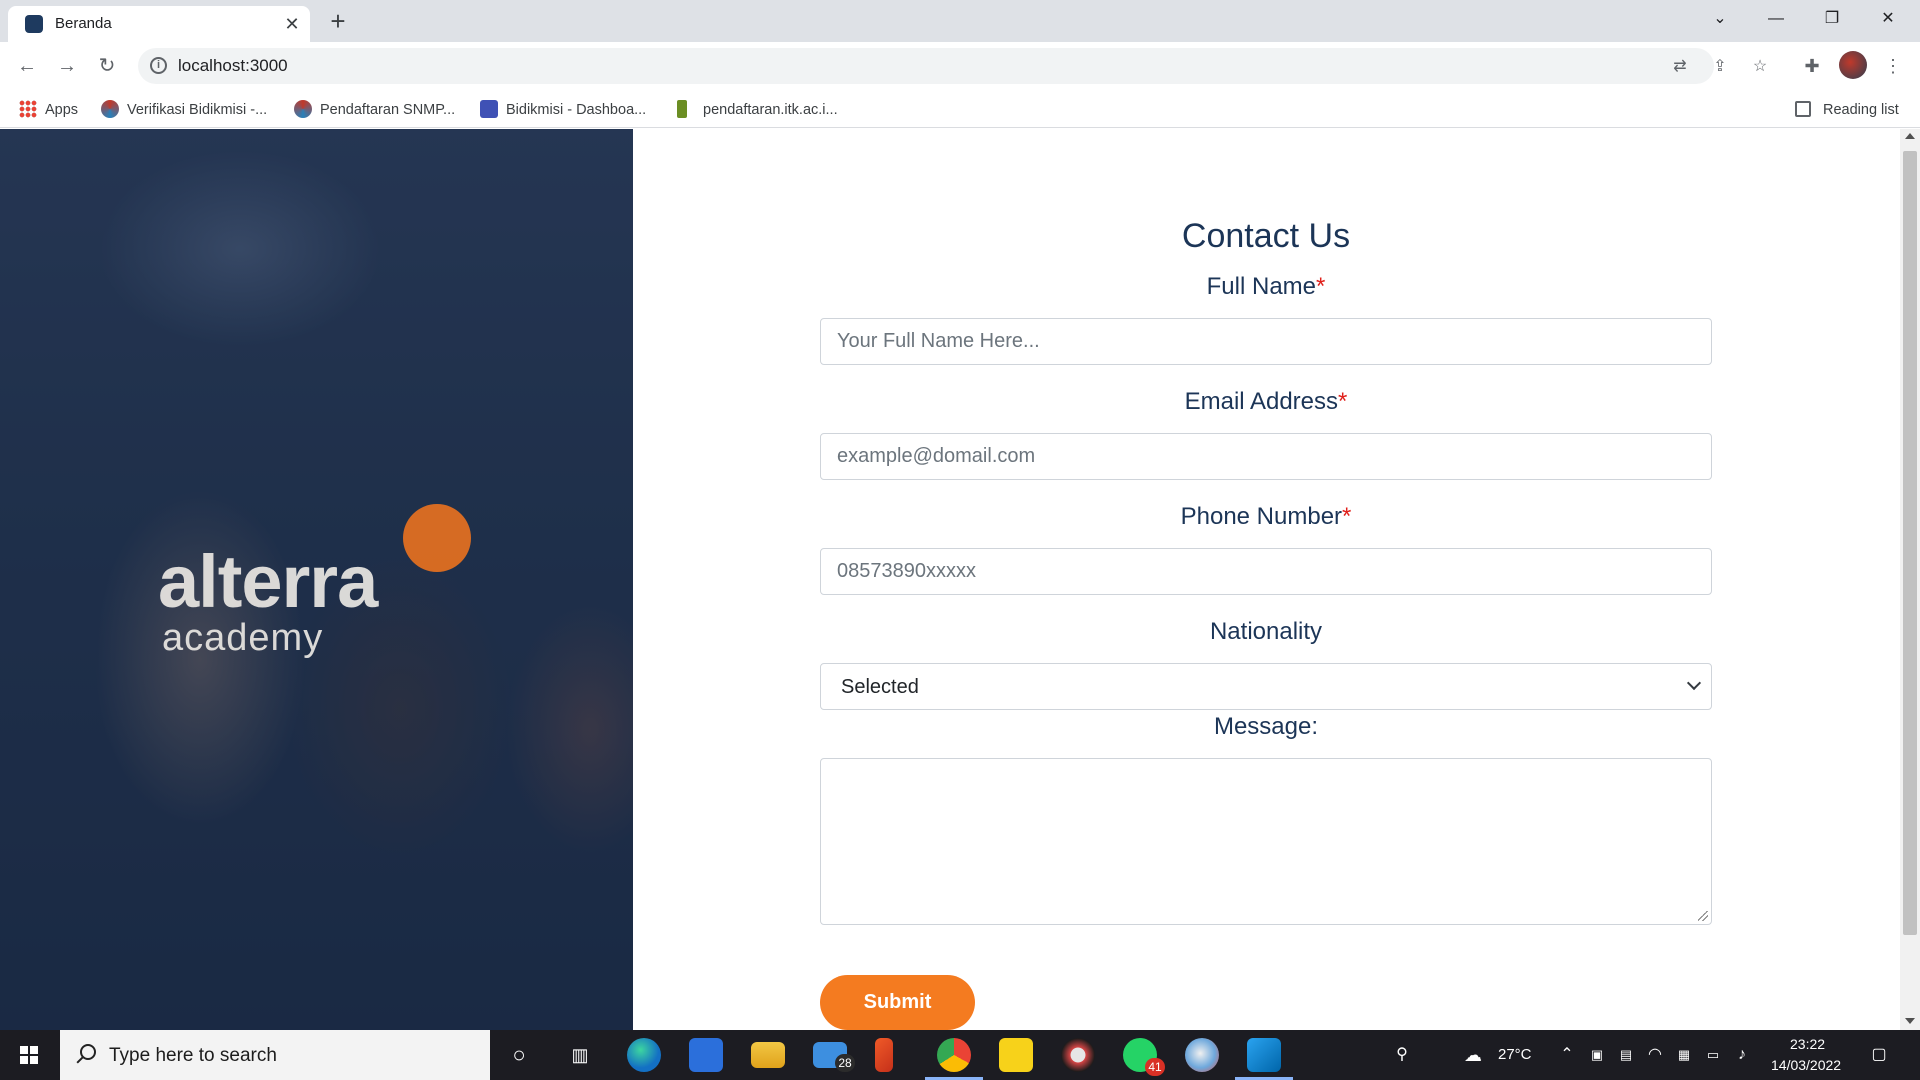  I want to click on mail-badge: 28, so click(845, 1063).